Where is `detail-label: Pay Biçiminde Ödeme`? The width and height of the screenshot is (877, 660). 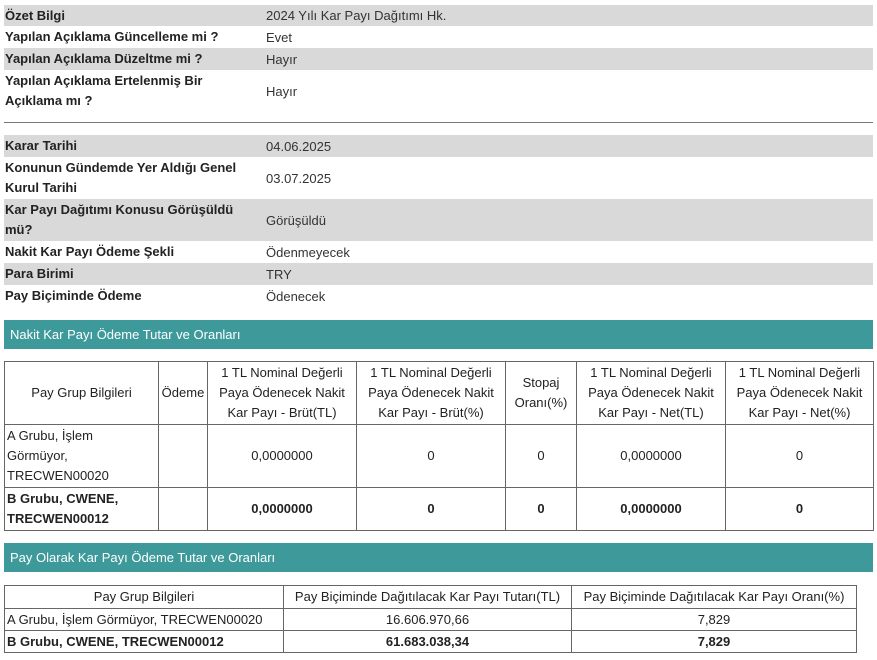 detail-label: Pay Biçiminde Ödeme is located at coordinates (73, 295).